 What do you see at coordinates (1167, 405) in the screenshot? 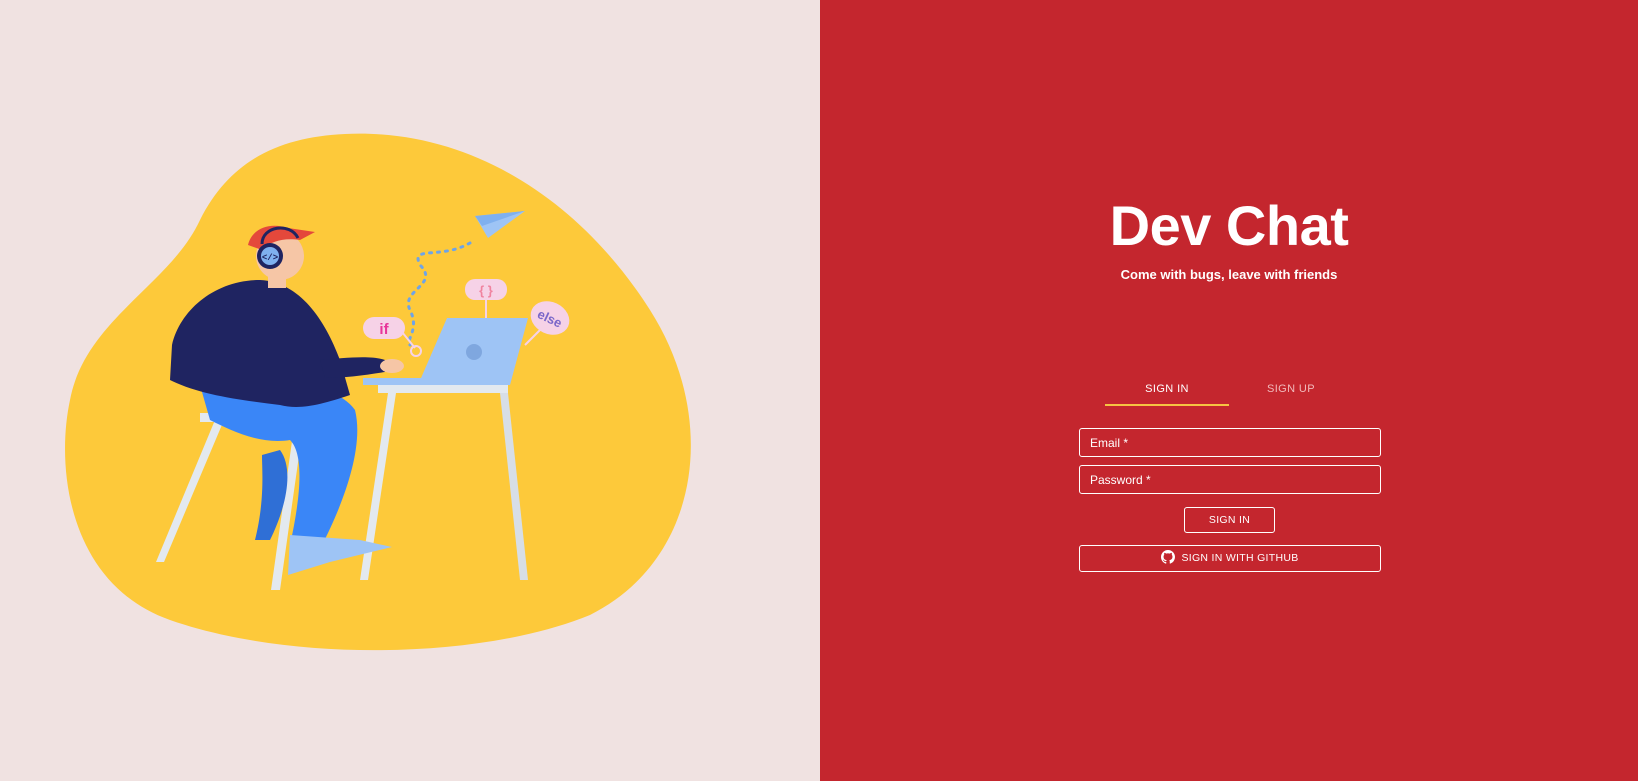
I see `active-tab-indicator` at bounding box center [1167, 405].